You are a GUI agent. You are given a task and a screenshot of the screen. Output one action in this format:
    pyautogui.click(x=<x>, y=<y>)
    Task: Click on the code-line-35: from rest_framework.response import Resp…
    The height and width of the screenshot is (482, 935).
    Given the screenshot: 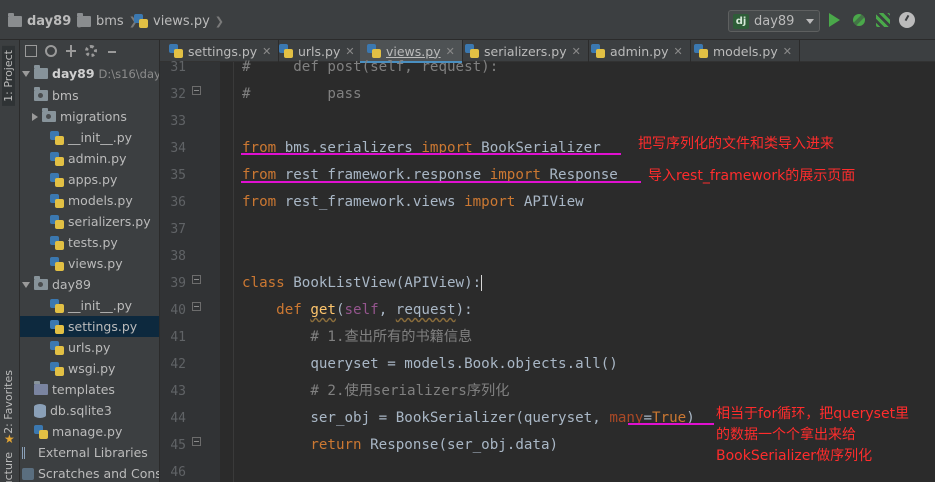 What is the action you would take?
    pyautogui.click(x=430, y=175)
    